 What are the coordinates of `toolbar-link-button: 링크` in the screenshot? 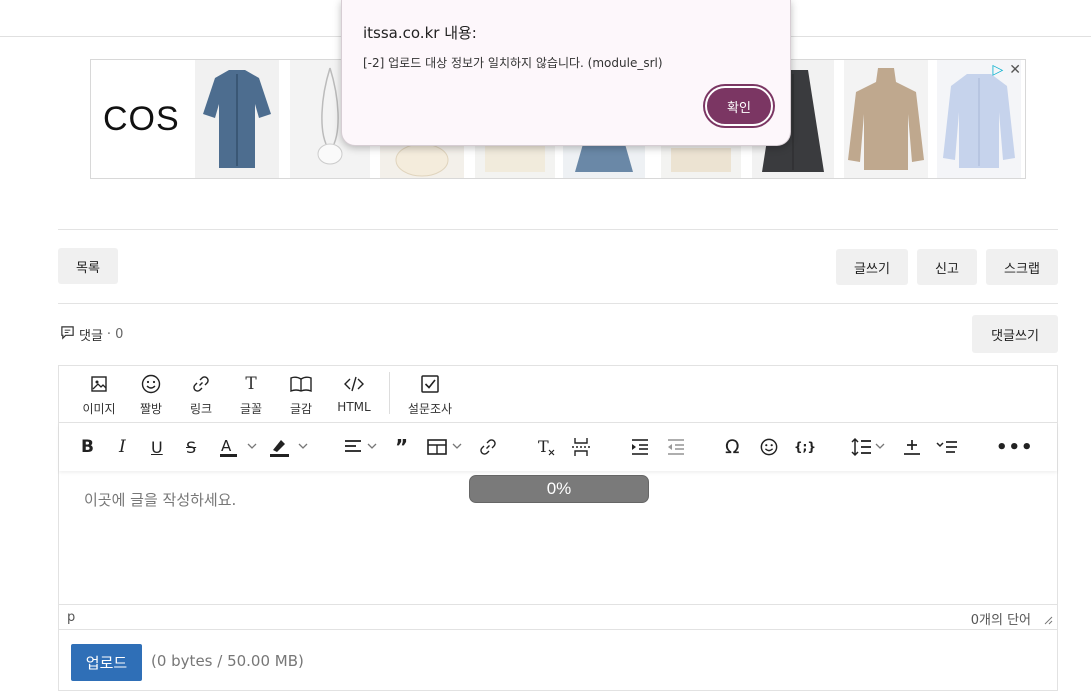 It's located at (201, 394).